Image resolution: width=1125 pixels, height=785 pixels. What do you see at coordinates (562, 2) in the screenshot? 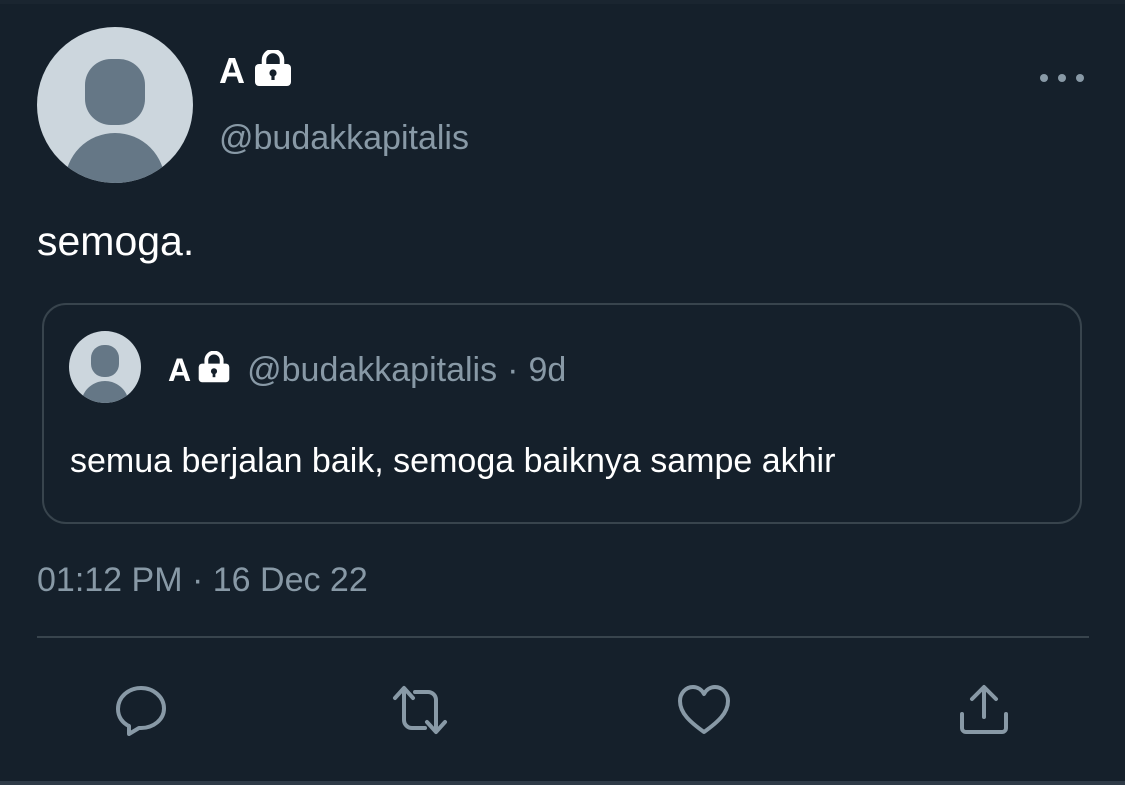
I see `top-edge` at bounding box center [562, 2].